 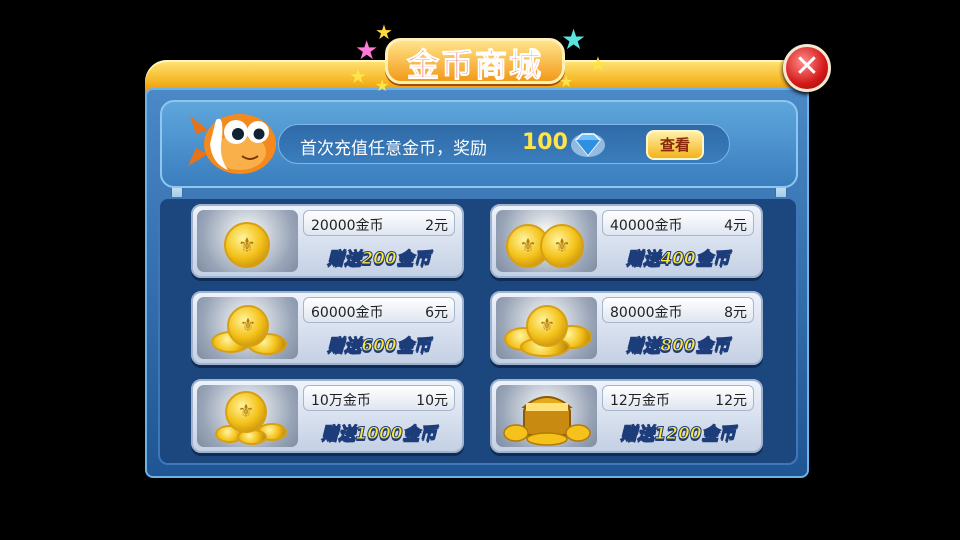 What do you see at coordinates (735, 226) in the screenshot?
I see `item-price: 4元` at bounding box center [735, 226].